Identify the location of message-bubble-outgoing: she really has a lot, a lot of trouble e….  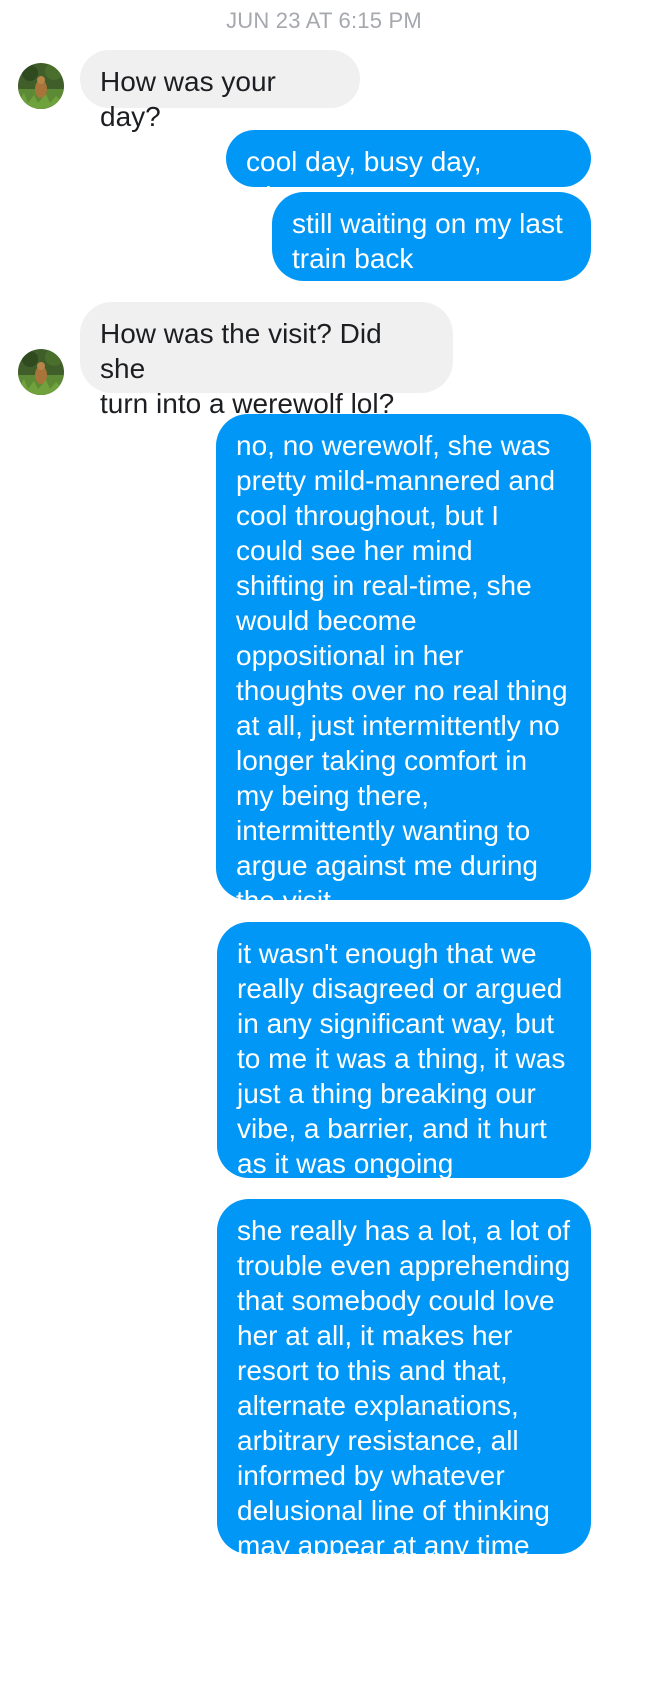
(404, 1380).